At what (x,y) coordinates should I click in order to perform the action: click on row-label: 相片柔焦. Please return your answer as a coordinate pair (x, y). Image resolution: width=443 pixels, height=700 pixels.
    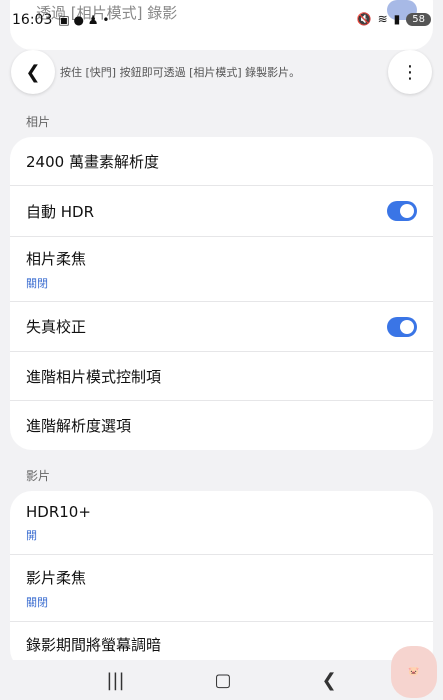
    Looking at the image, I should click on (56, 258).